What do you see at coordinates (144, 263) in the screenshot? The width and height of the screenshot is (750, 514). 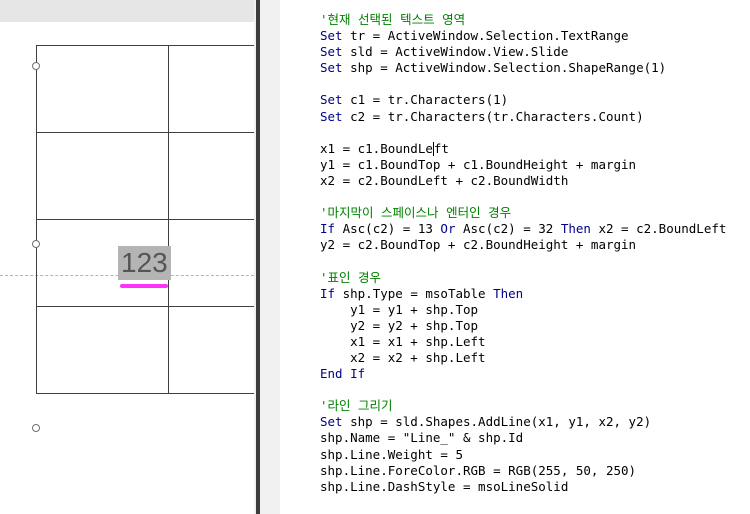 I see `selected-cell-text: 123` at bounding box center [144, 263].